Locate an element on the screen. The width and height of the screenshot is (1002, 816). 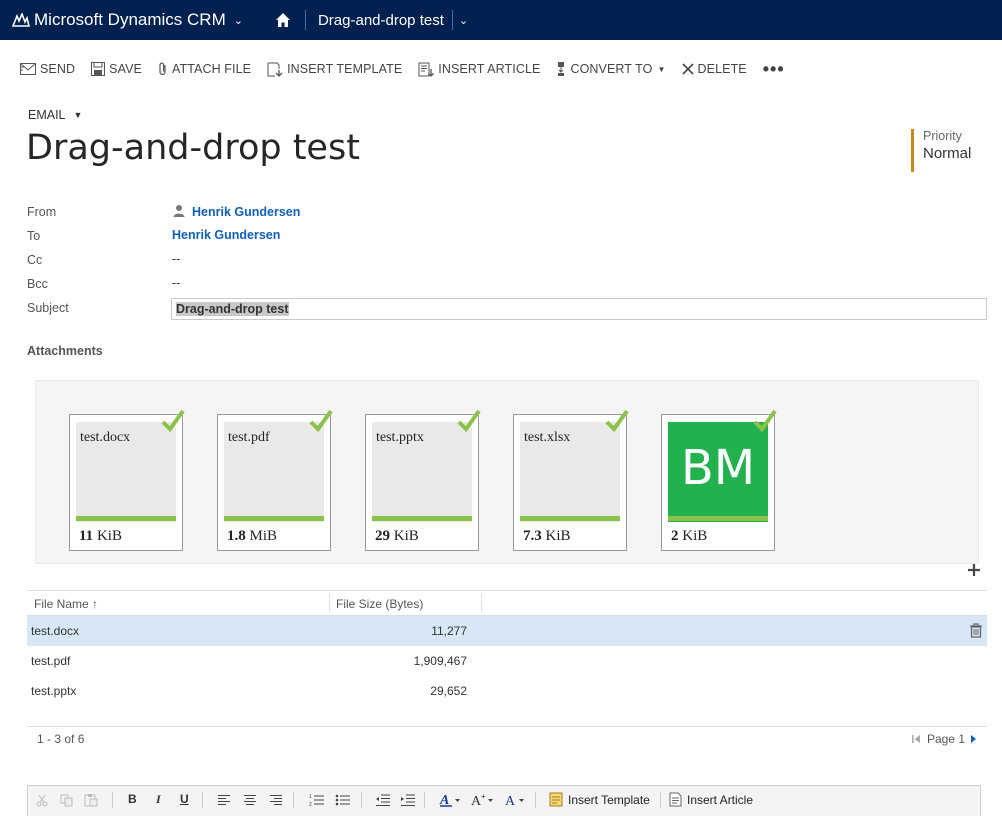
font-family-icon: A is located at coordinates (451, 800).